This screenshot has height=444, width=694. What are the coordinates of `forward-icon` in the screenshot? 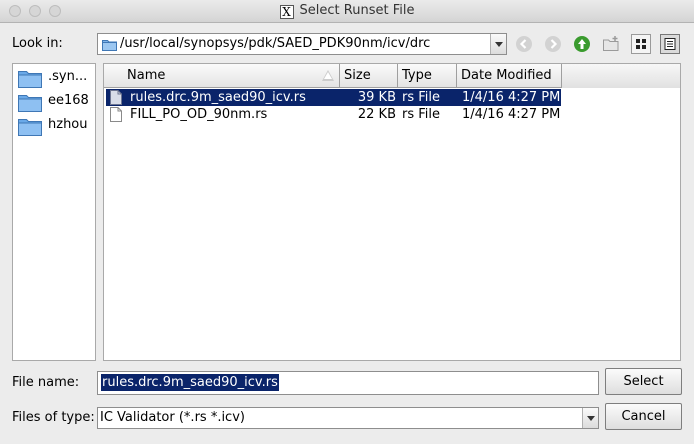 It's located at (553, 44).